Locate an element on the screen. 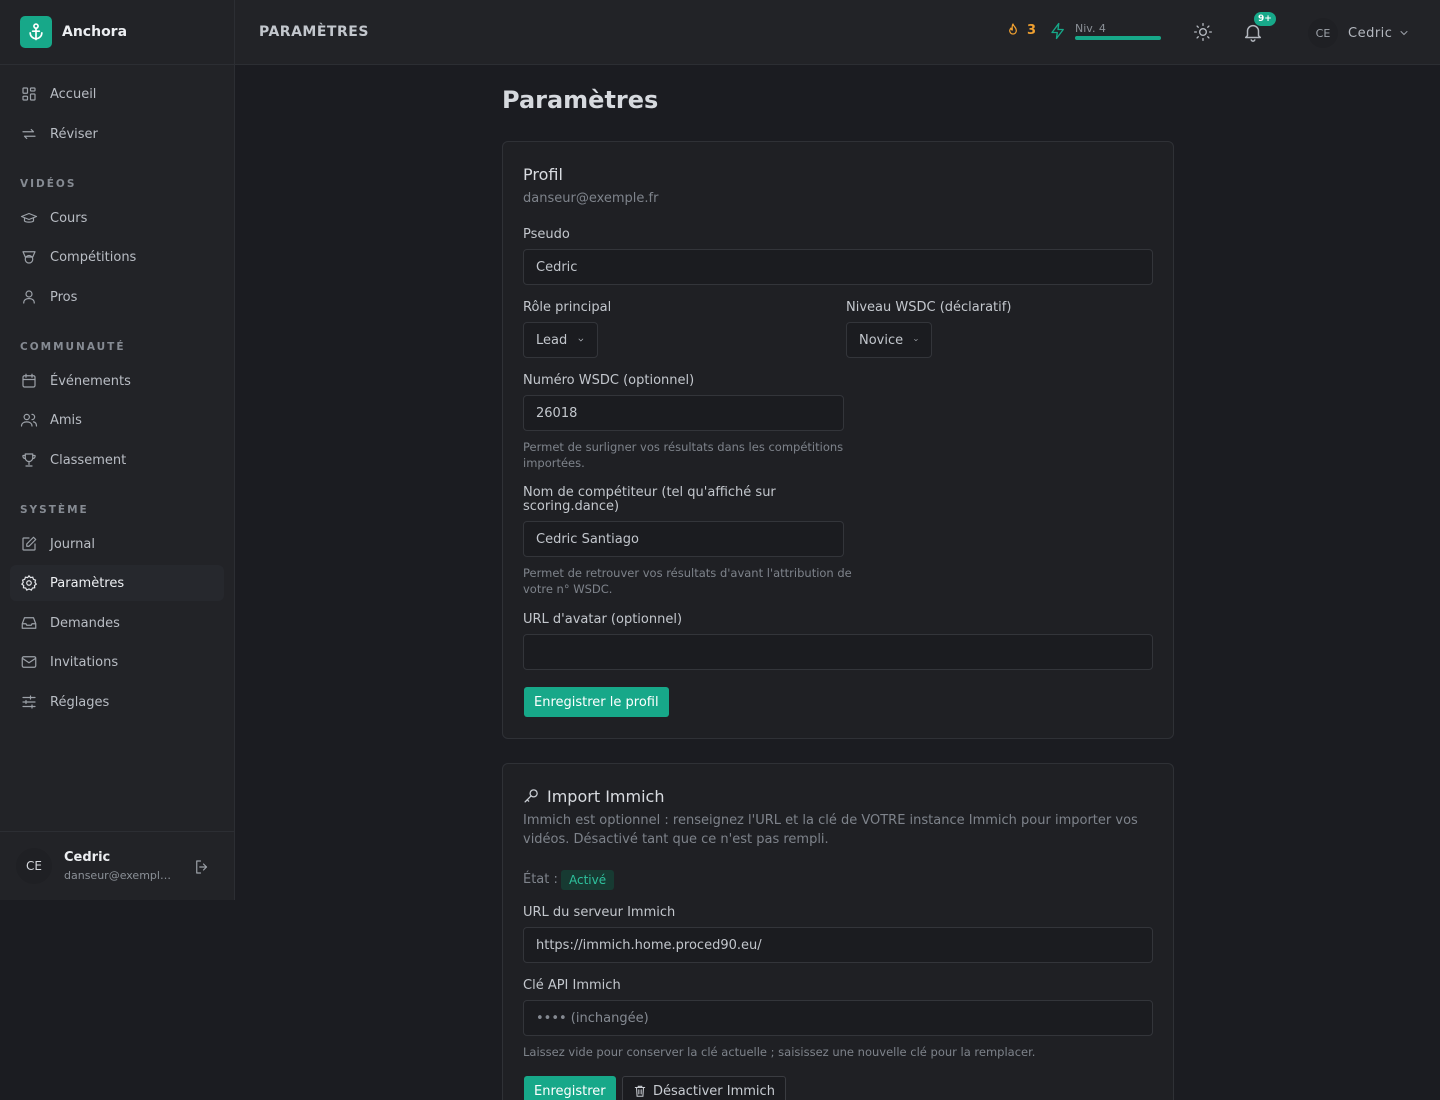 This screenshot has height=1100, width=1440. mail-icon is located at coordinates (29, 662).